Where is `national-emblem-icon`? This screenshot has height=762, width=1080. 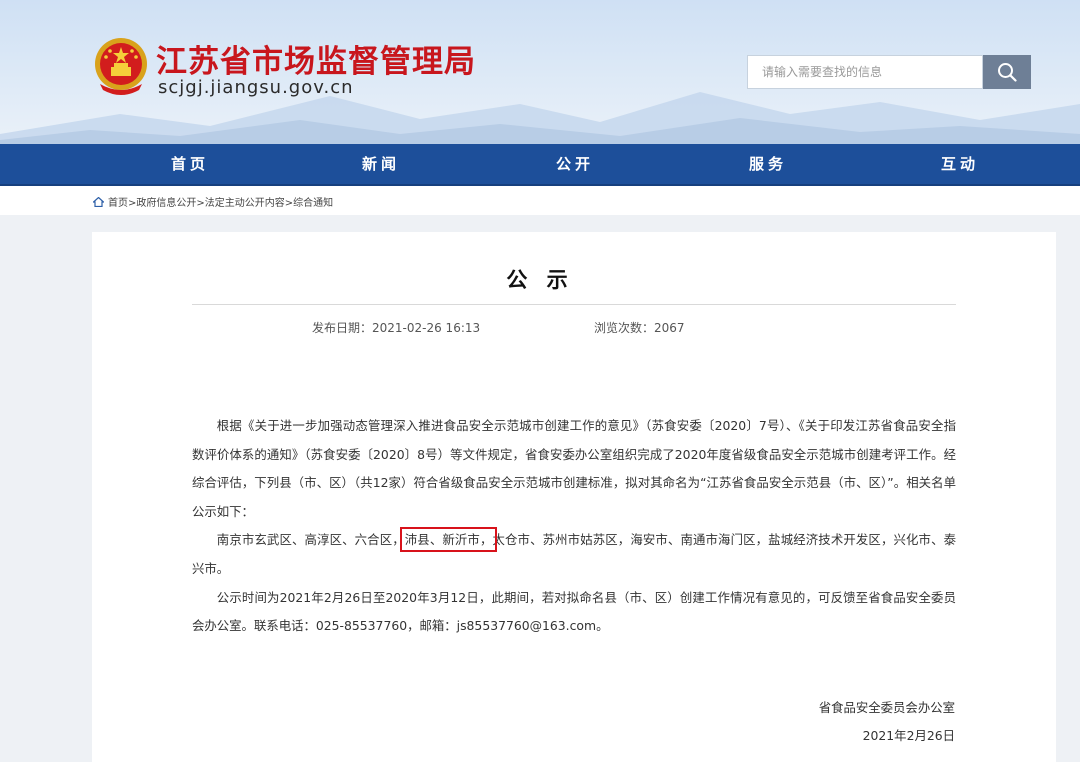
national-emblem-icon is located at coordinates (121, 66).